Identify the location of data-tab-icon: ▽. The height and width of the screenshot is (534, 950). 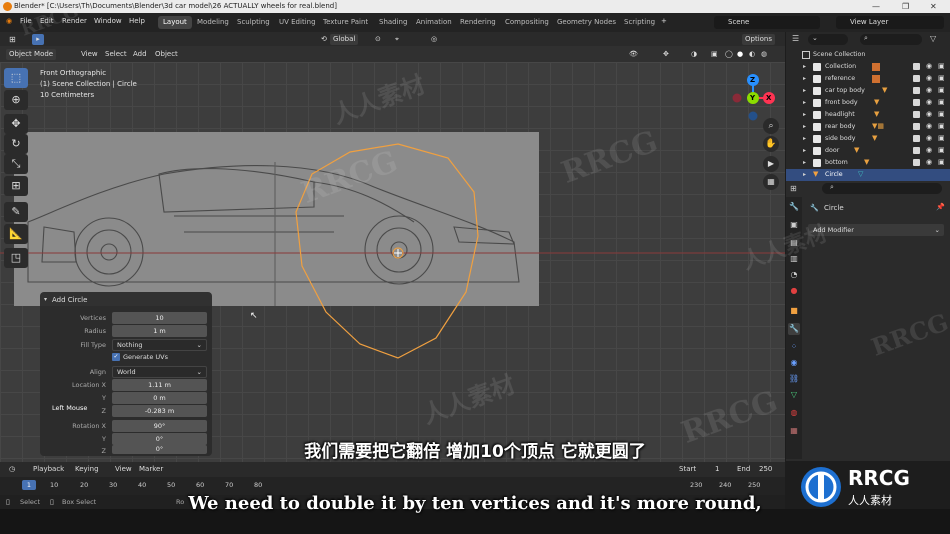
(794, 395).